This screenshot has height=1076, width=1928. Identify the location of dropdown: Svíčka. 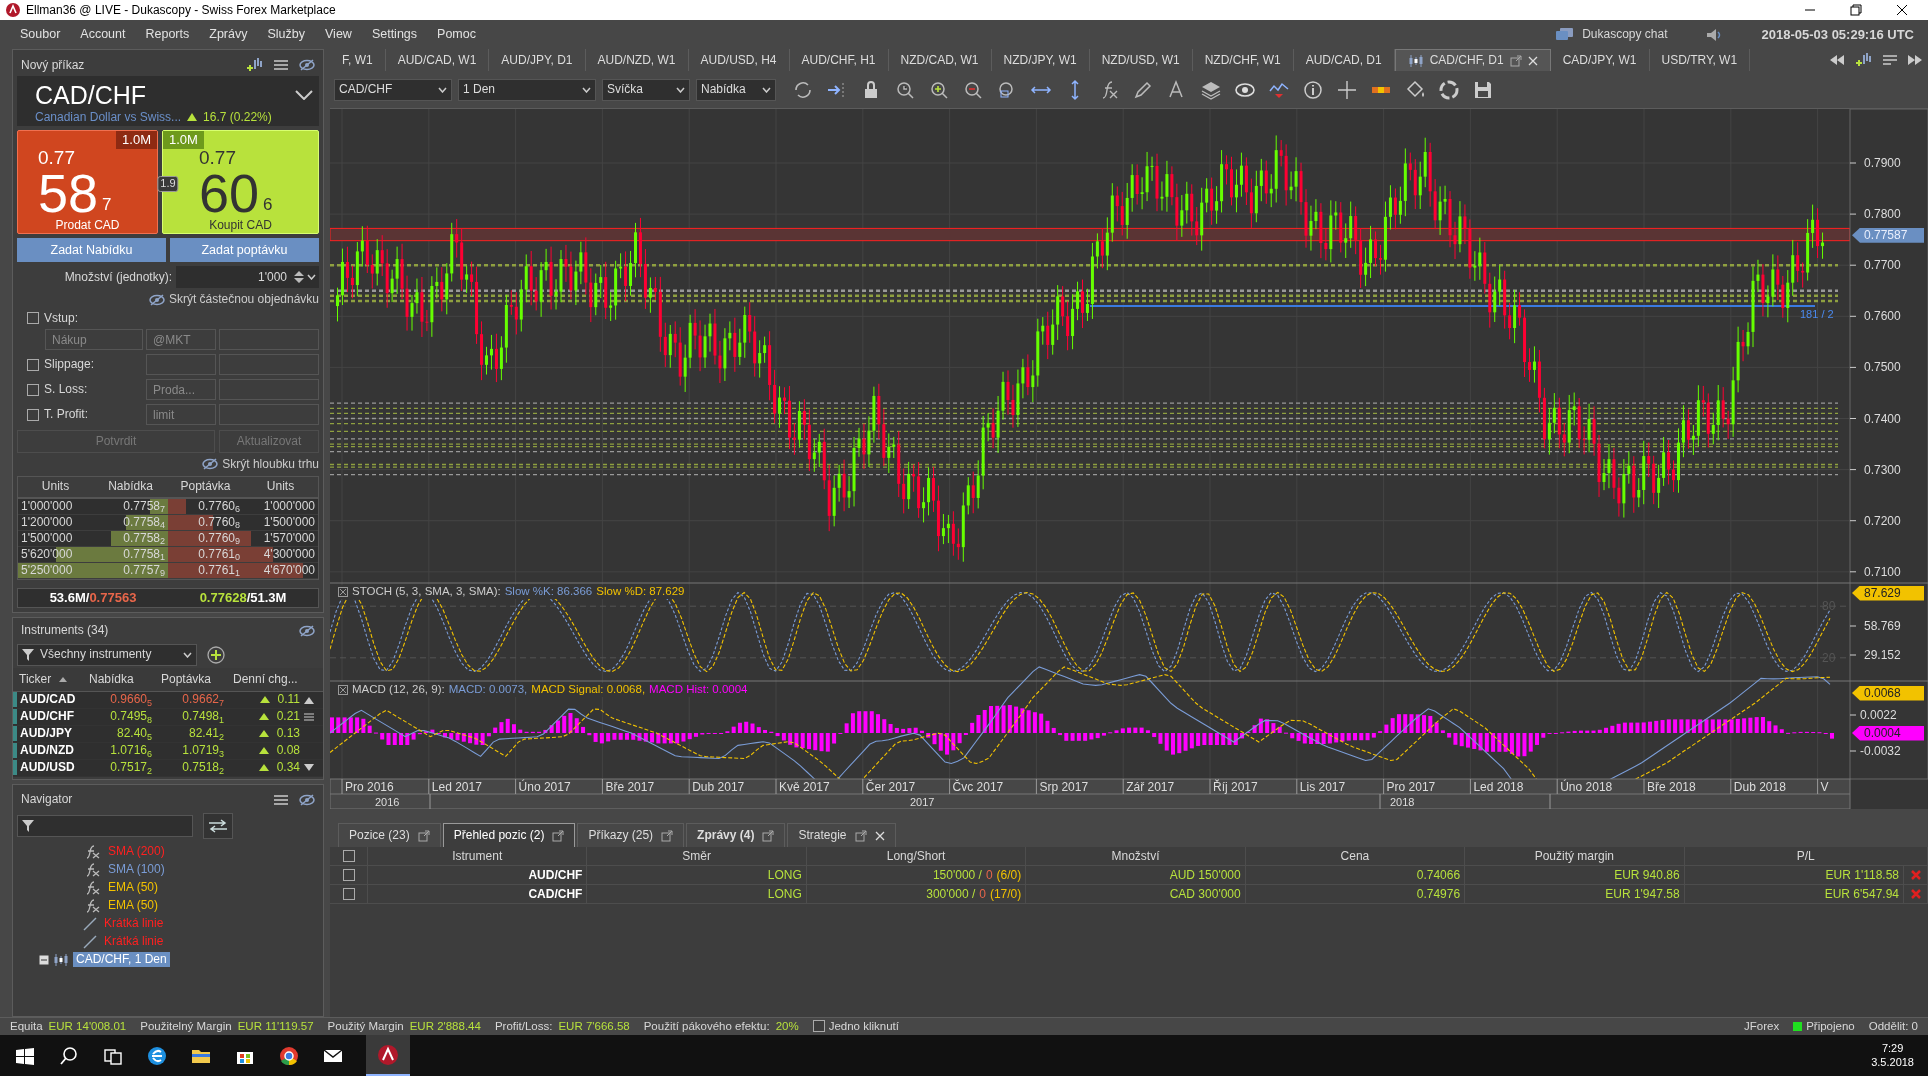
(646, 89).